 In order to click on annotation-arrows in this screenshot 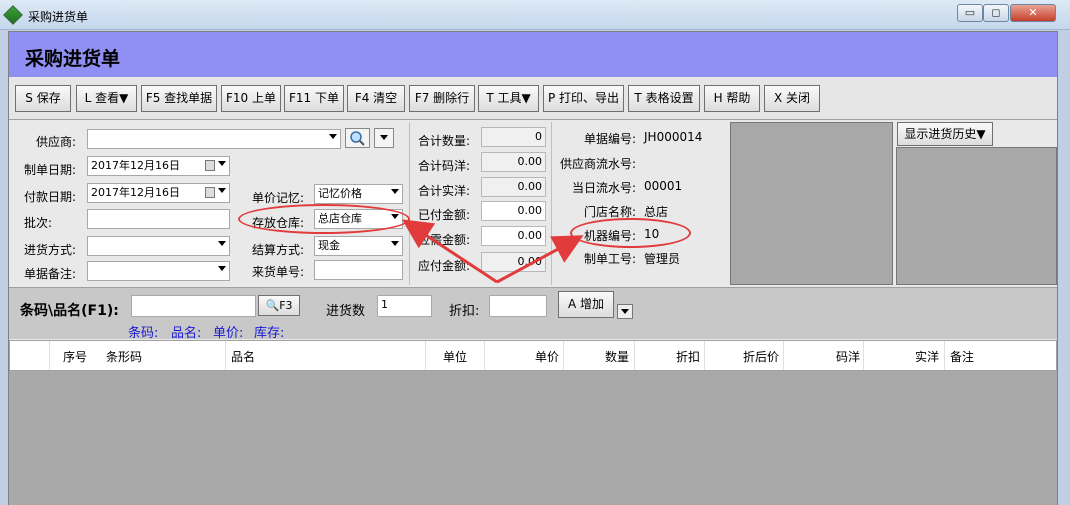, I will do `click(492, 251)`.